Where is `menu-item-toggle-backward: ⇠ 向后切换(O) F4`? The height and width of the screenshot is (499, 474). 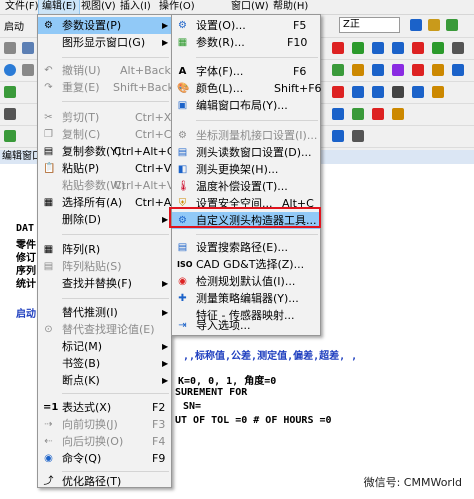
menu-item-toggle-backward: ⇠ 向后切换(O) F4 is located at coordinates (104, 441).